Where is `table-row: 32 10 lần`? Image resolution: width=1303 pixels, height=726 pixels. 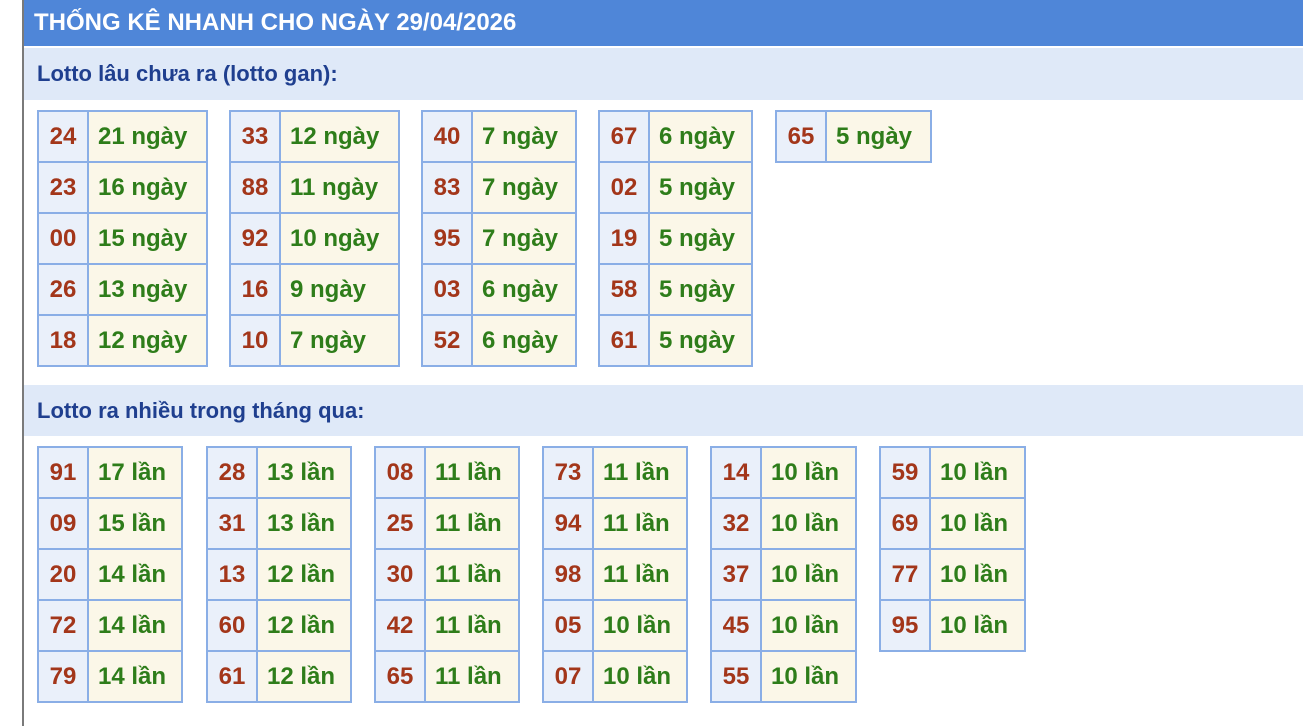 table-row: 32 10 lần is located at coordinates (783, 523).